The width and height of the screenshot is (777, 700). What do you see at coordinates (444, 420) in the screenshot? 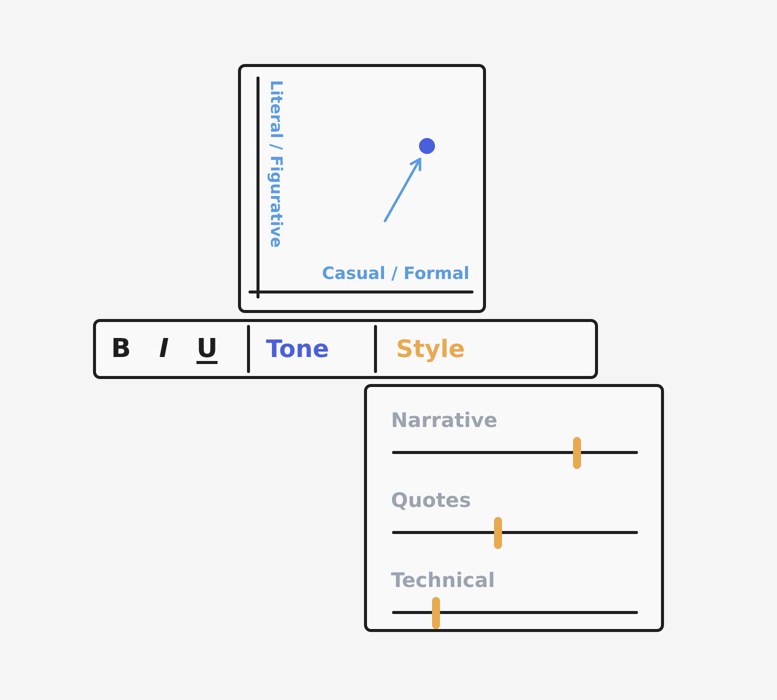
I see `slider-label: Narrative` at bounding box center [444, 420].